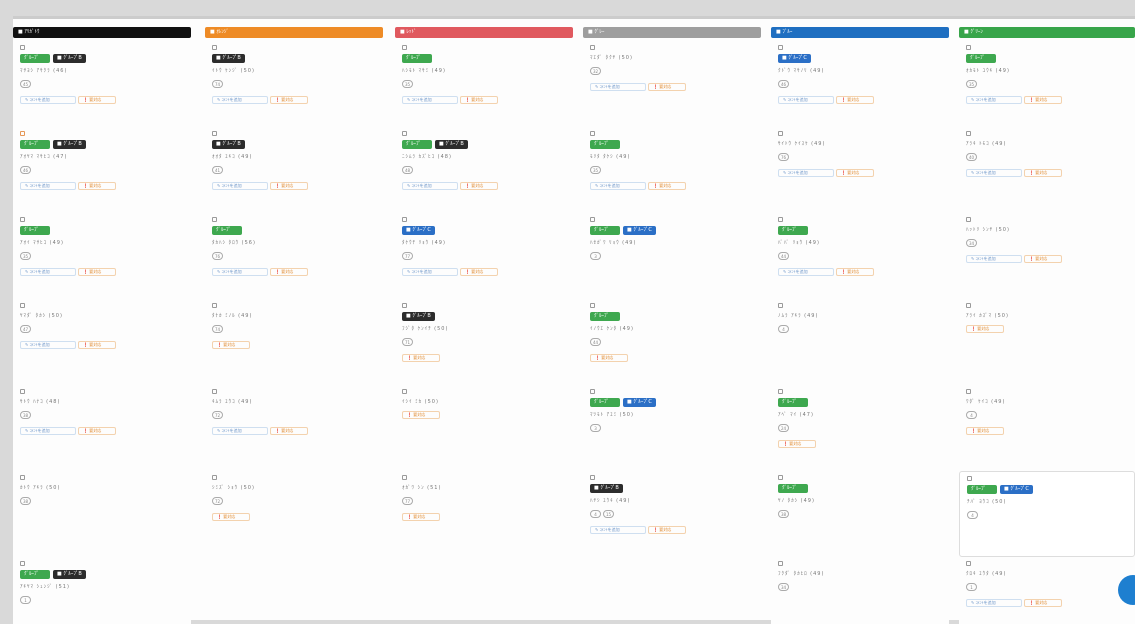  What do you see at coordinates (294, 32) in the screenshot?
I see `column-header: ■ ｵﾚﾝｼﾞ` at bounding box center [294, 32].